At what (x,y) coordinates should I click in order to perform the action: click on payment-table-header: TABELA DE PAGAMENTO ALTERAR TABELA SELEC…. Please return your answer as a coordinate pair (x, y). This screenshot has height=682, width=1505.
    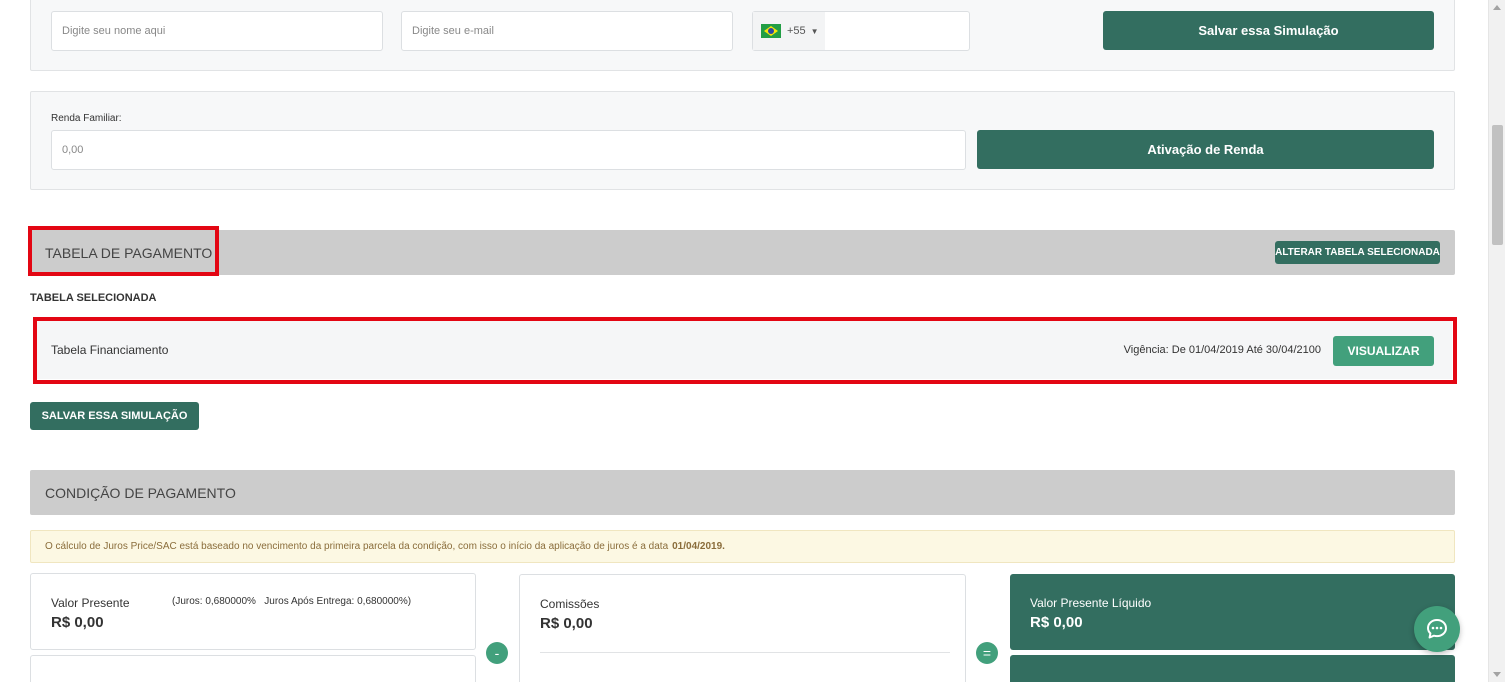
    Looking at the image, I should click on (742, 252).